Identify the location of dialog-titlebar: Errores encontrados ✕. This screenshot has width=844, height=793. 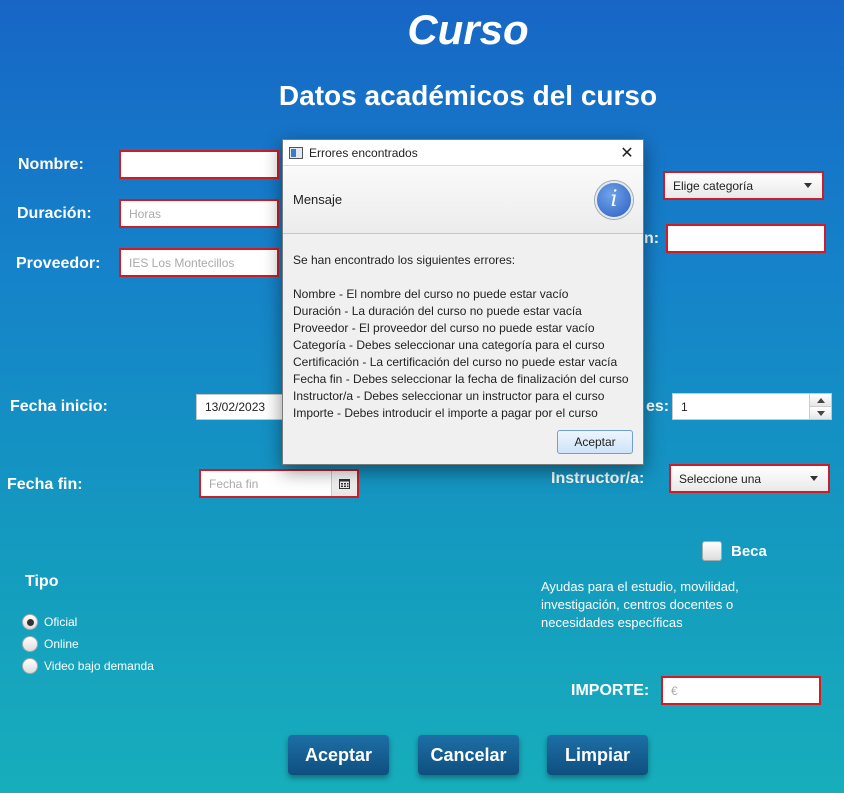
(463, 153).